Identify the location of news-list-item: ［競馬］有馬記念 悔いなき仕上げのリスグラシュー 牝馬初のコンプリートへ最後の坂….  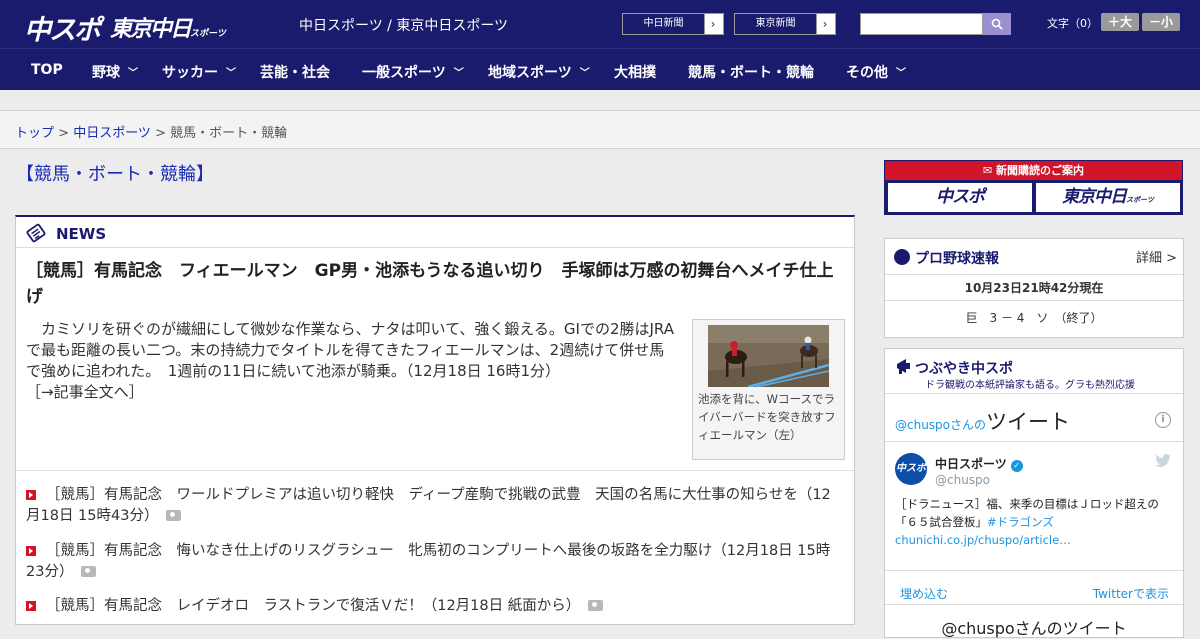
(433, 562).